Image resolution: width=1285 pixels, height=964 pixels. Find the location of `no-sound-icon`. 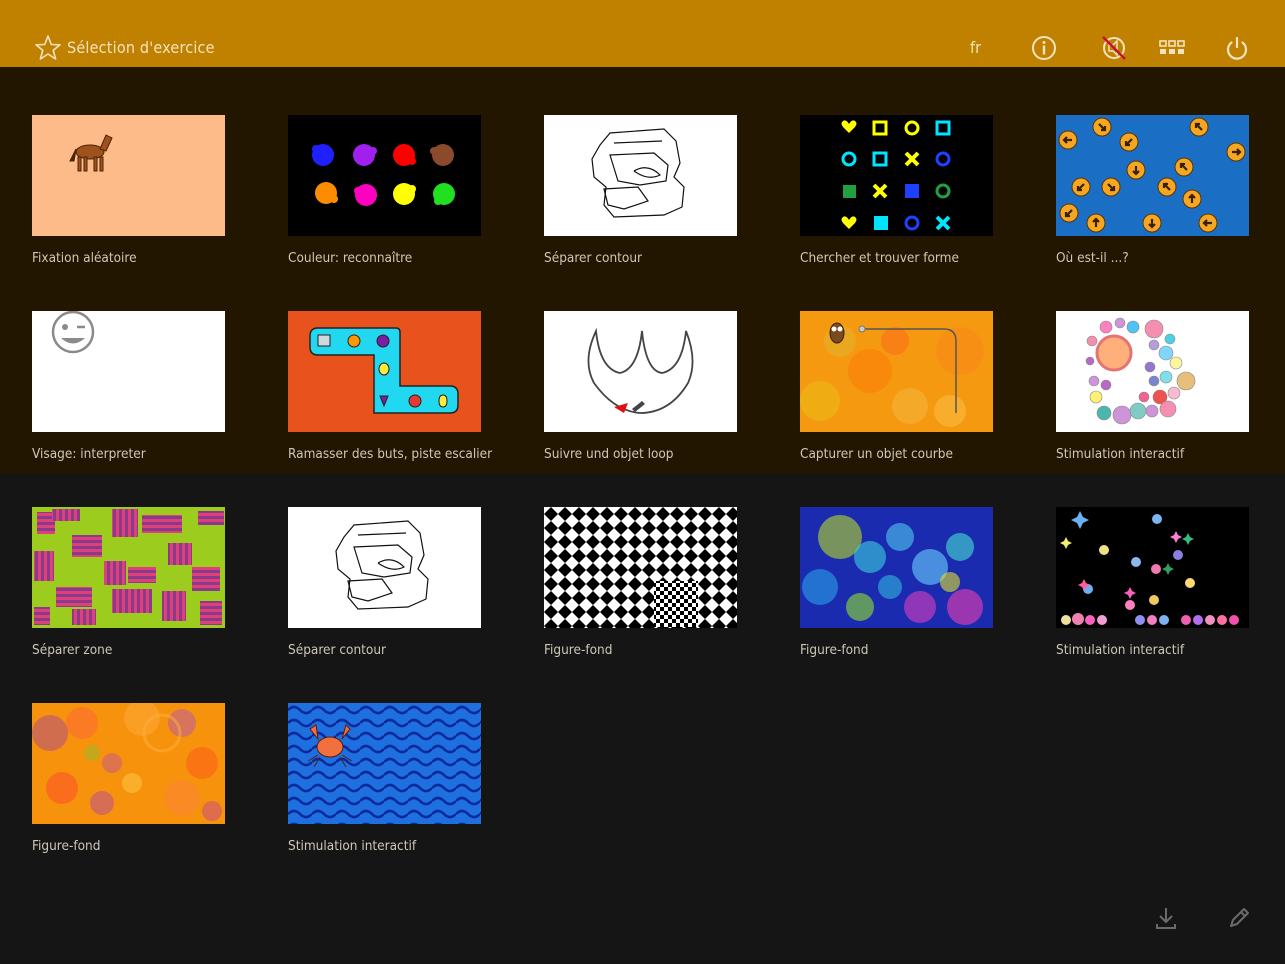

no-sound-icon is located at coordinates (1114, 48).